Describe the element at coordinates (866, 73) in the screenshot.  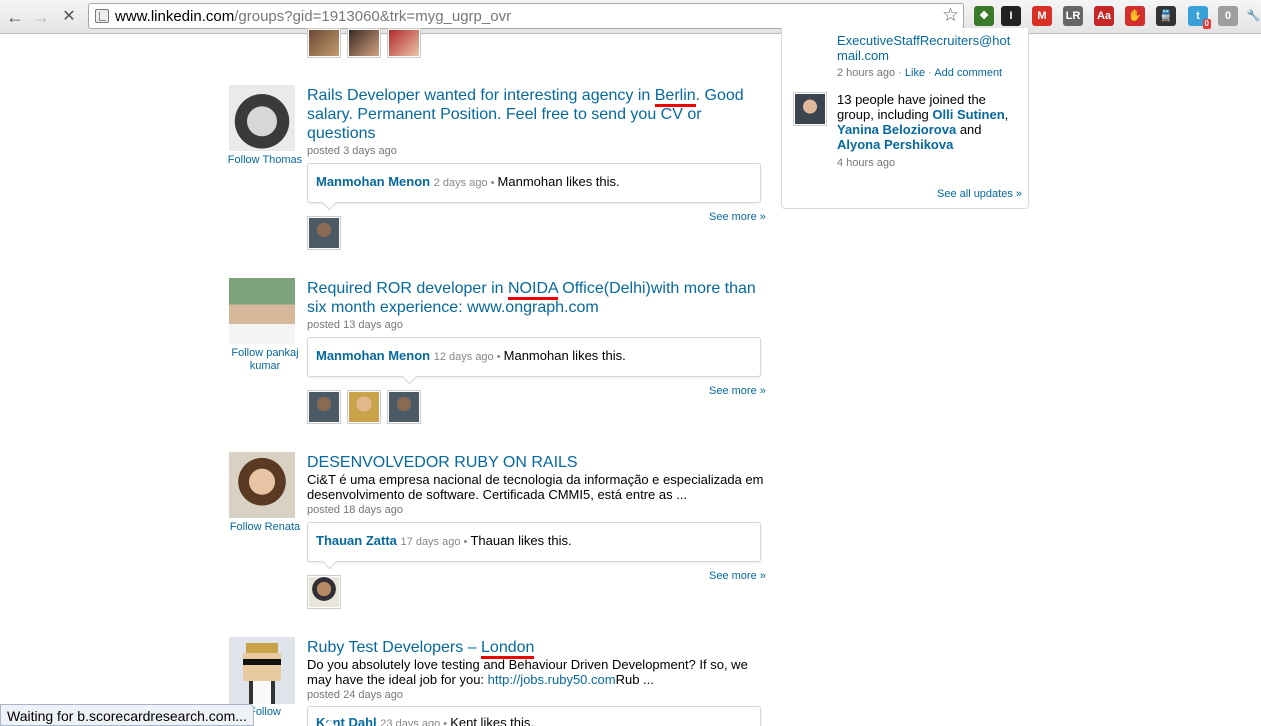
I see `update-time: 2 hours ago` at that location.